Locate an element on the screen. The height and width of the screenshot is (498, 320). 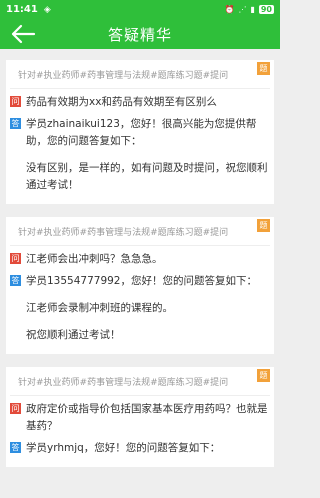
answer-text: 学员yrhmjq，您好！您的问题答复如下： is located at coordinates (123, 448).